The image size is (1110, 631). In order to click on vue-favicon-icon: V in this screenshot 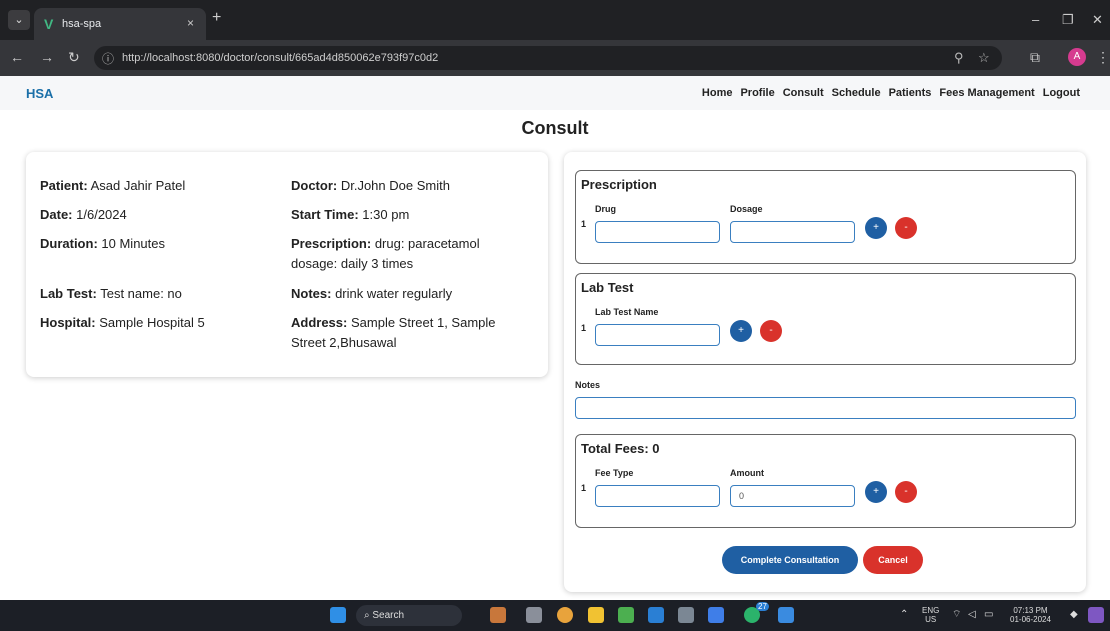, I will do `click(49, 24)`.